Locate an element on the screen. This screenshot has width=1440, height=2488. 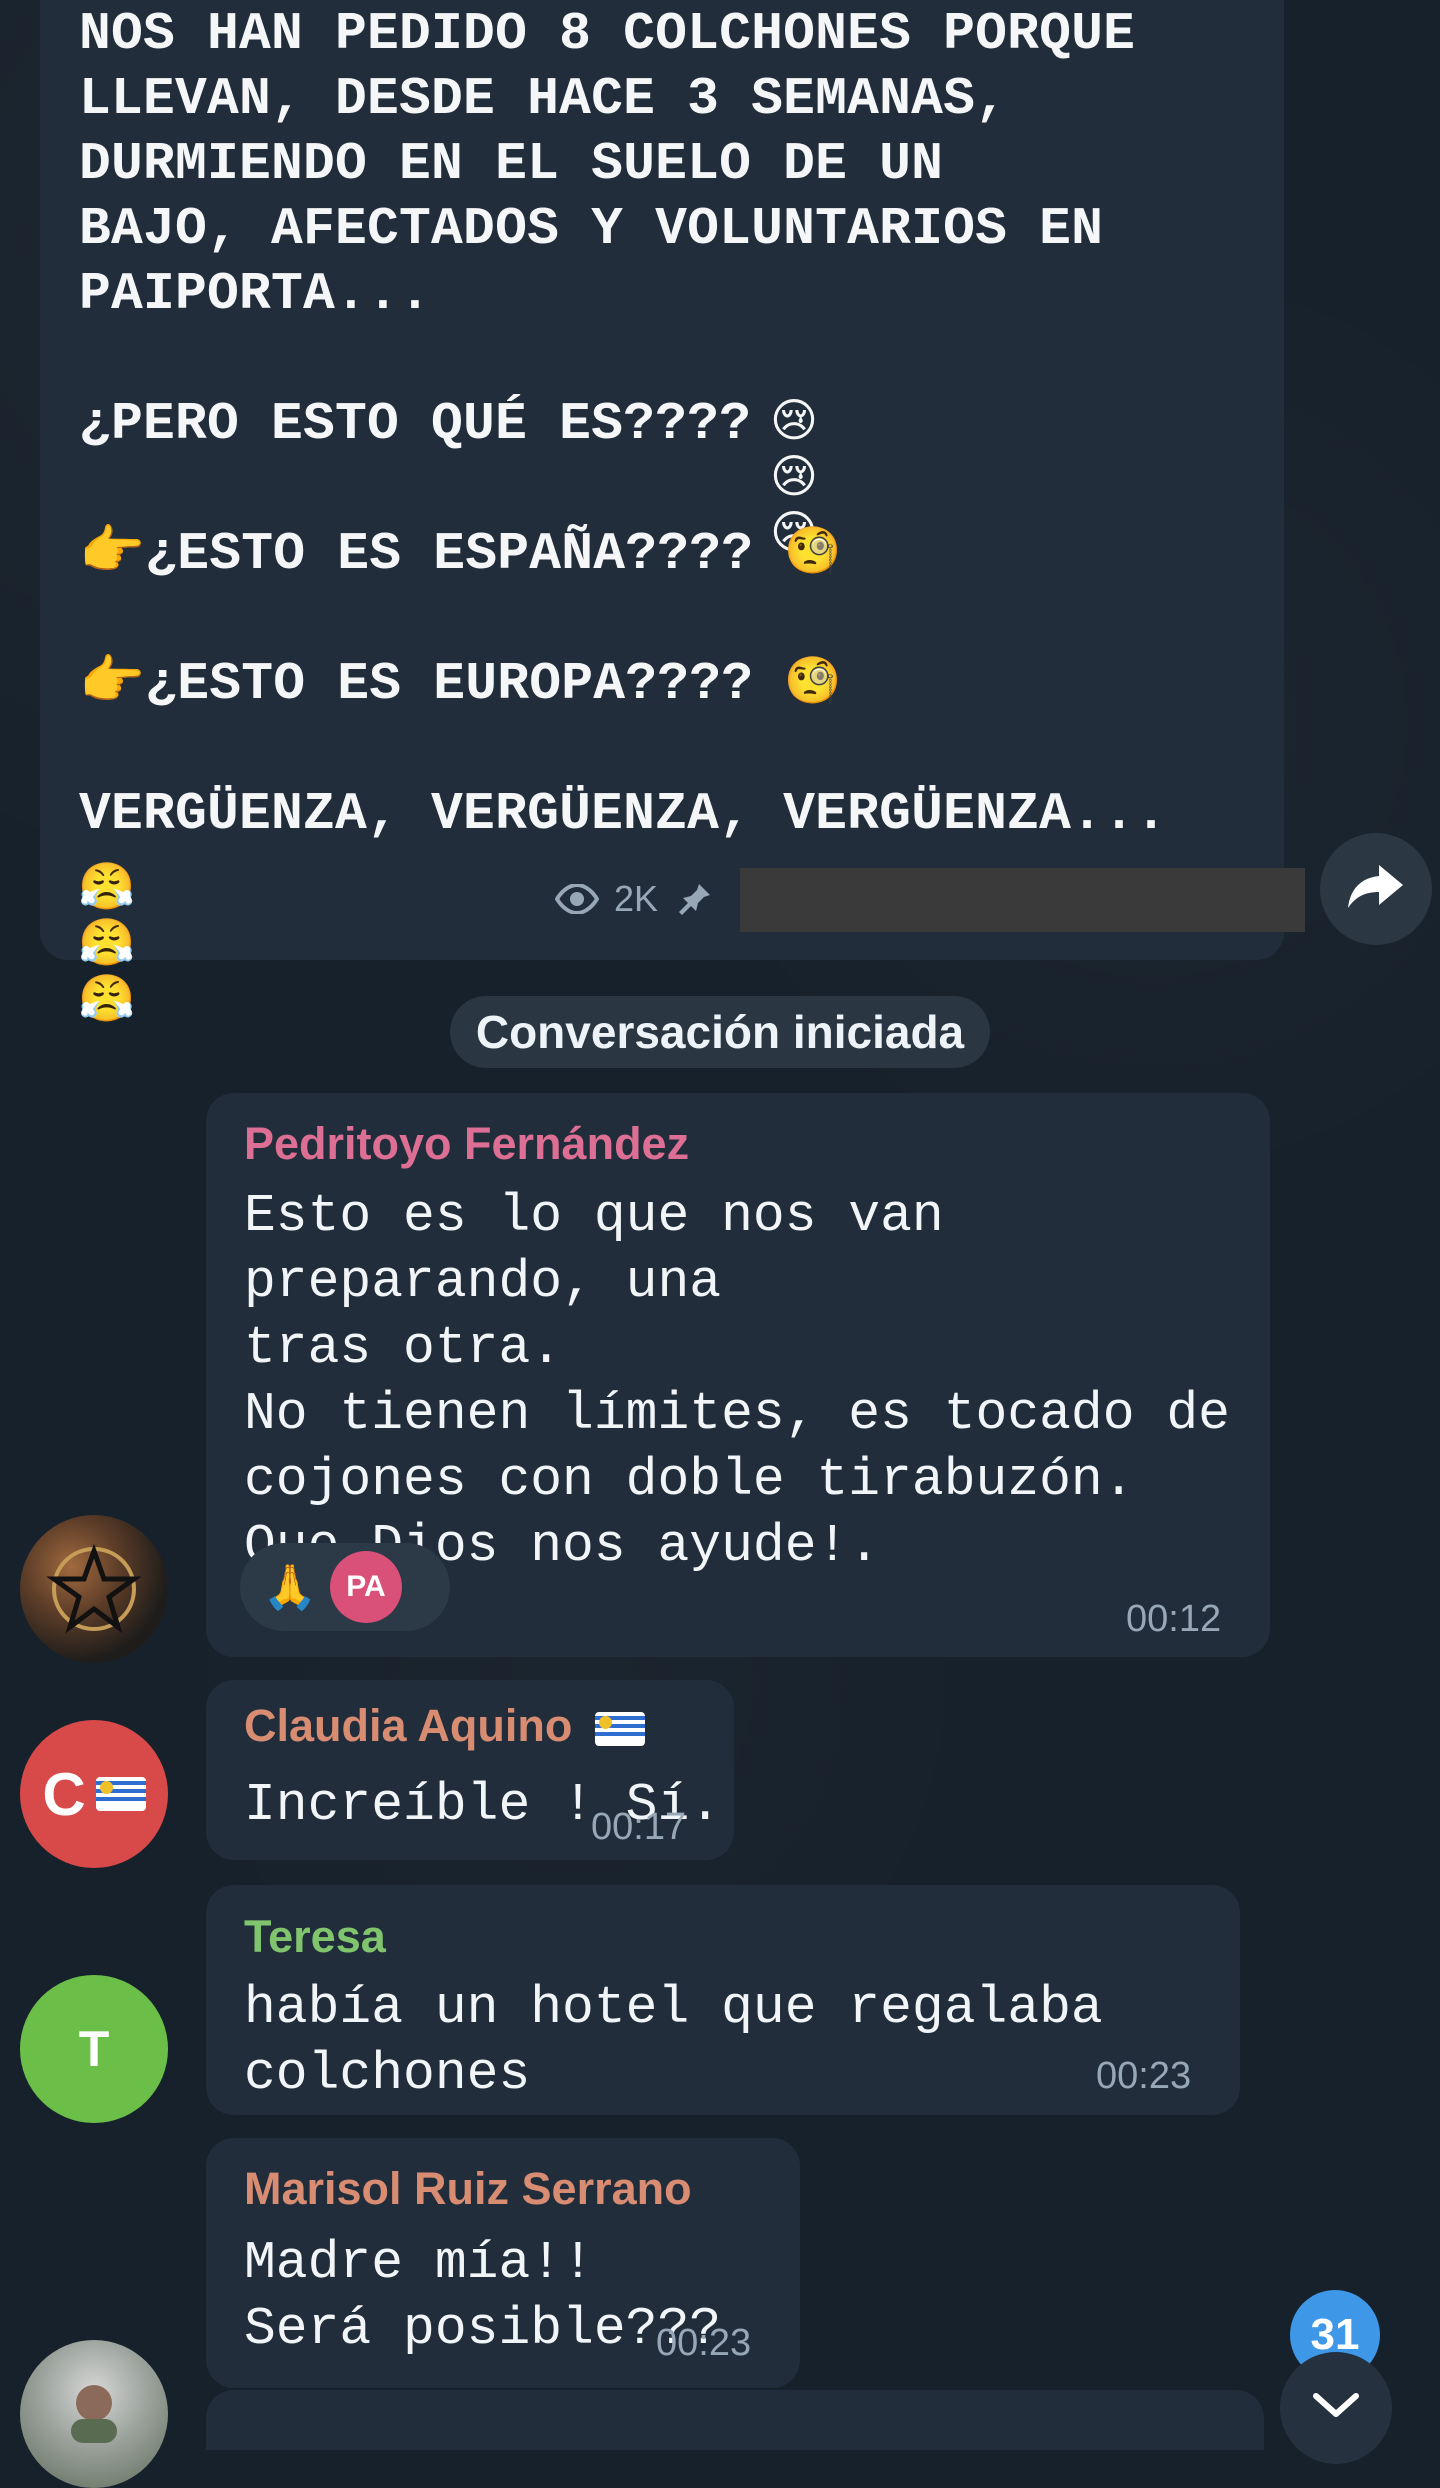
pentagram-icon is located at coordinates (94, 1588).